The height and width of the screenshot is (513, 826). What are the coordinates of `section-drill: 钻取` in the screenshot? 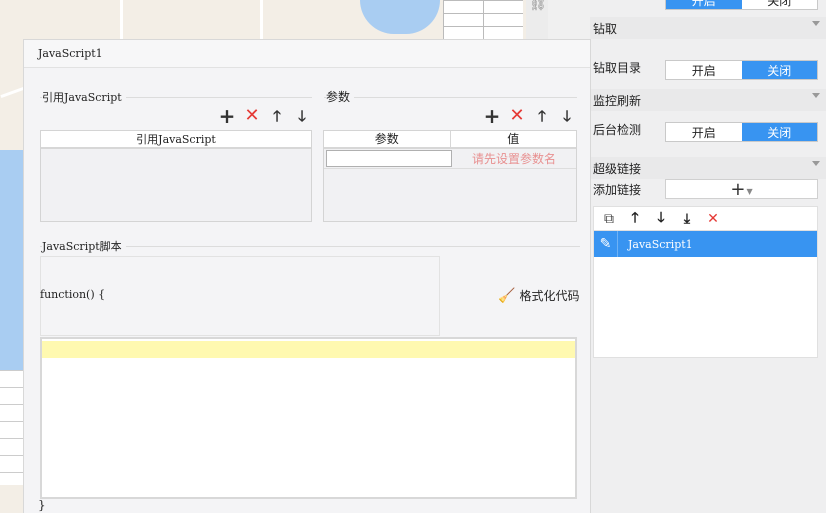 It's located at (708, 28).